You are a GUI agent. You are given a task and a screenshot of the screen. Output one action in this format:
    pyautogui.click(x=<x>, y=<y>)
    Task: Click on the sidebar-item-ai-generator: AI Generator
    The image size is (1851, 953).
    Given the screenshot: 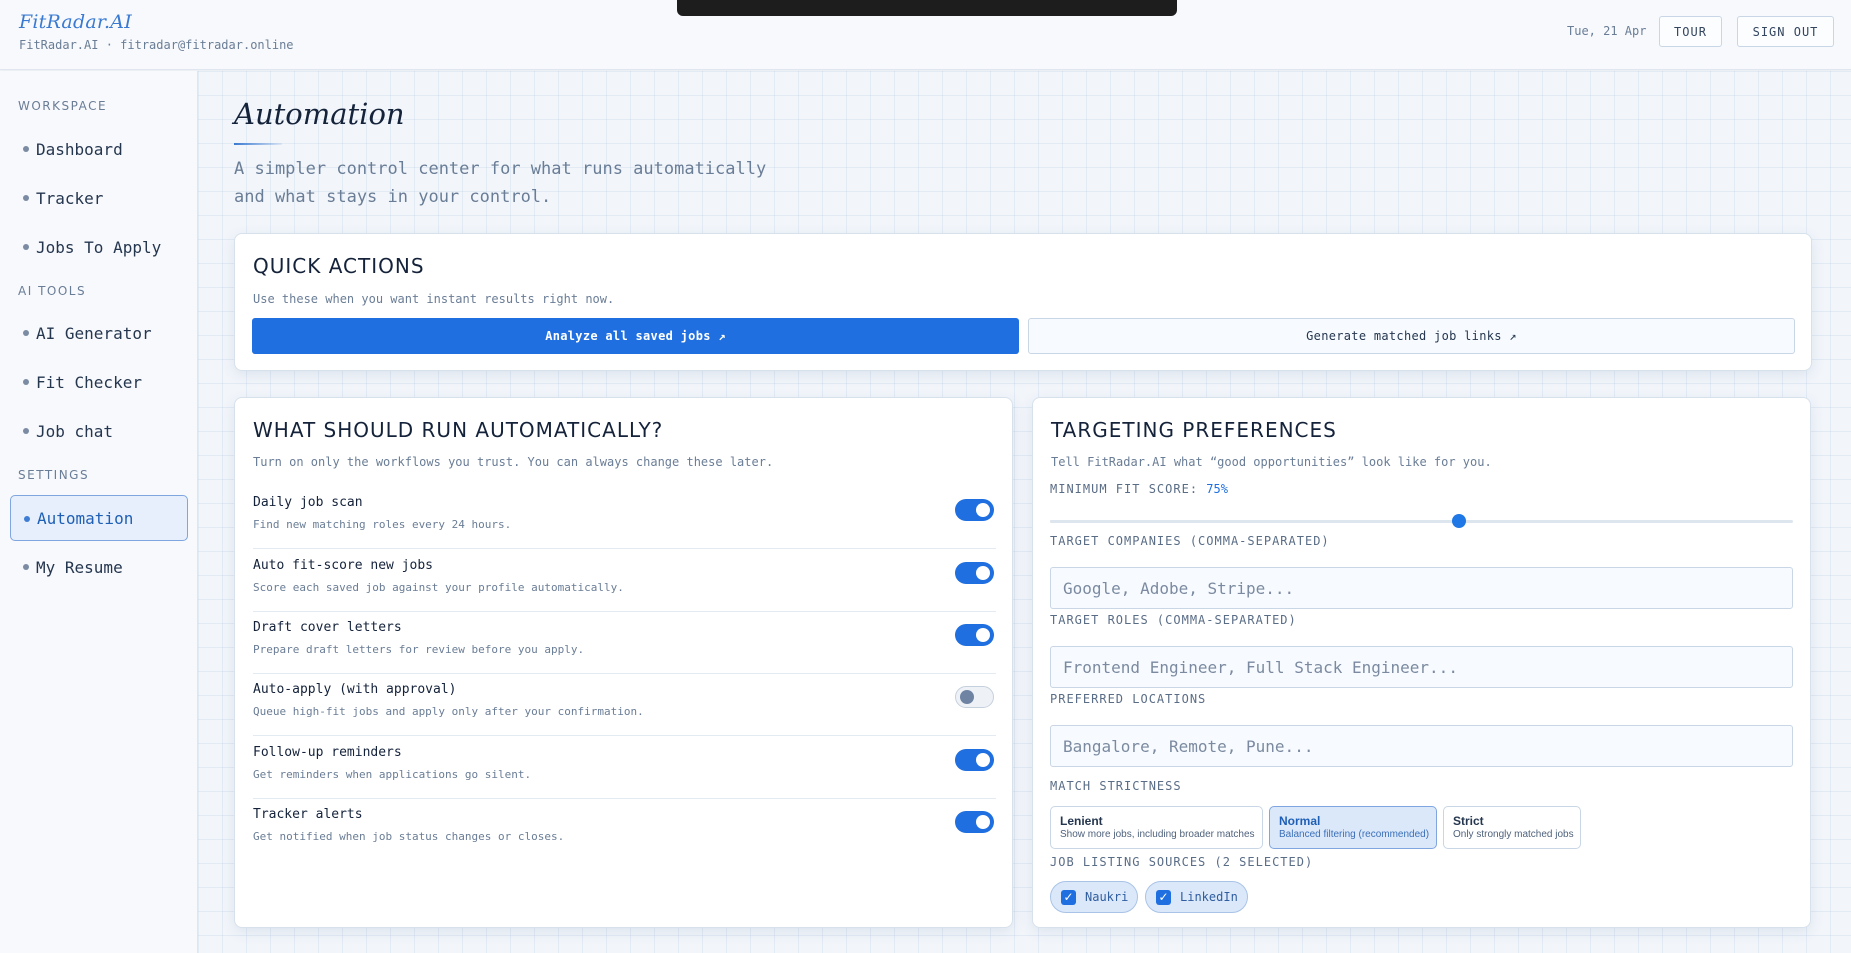 What is the action you would take?
    pyautogui.click(x=99, y=333)
    